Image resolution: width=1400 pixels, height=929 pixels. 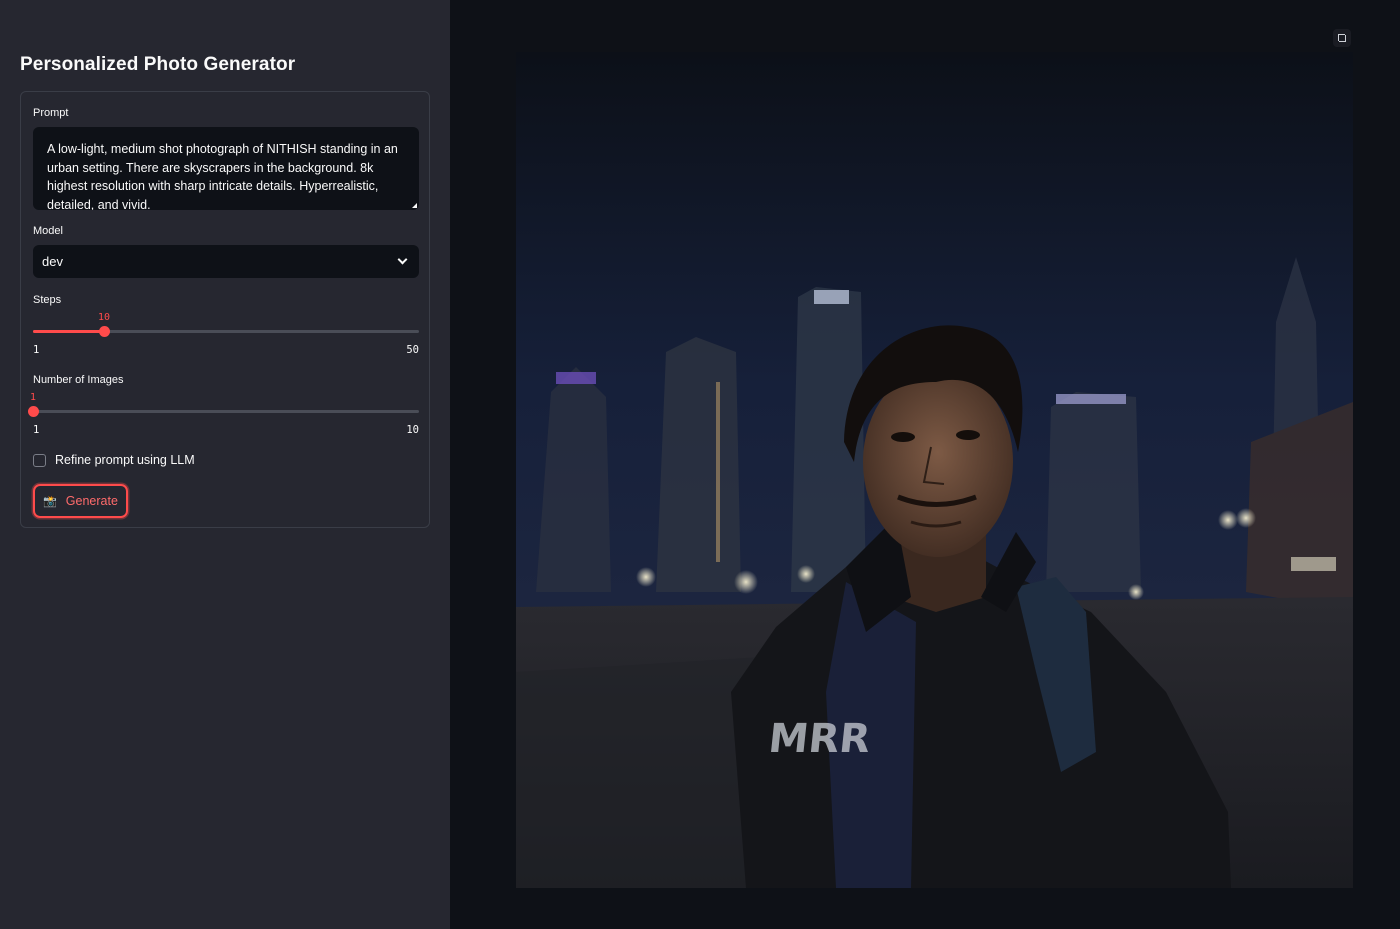 I want to click on page-title: Personalized Photo Generator, so click(x=158, y=64).